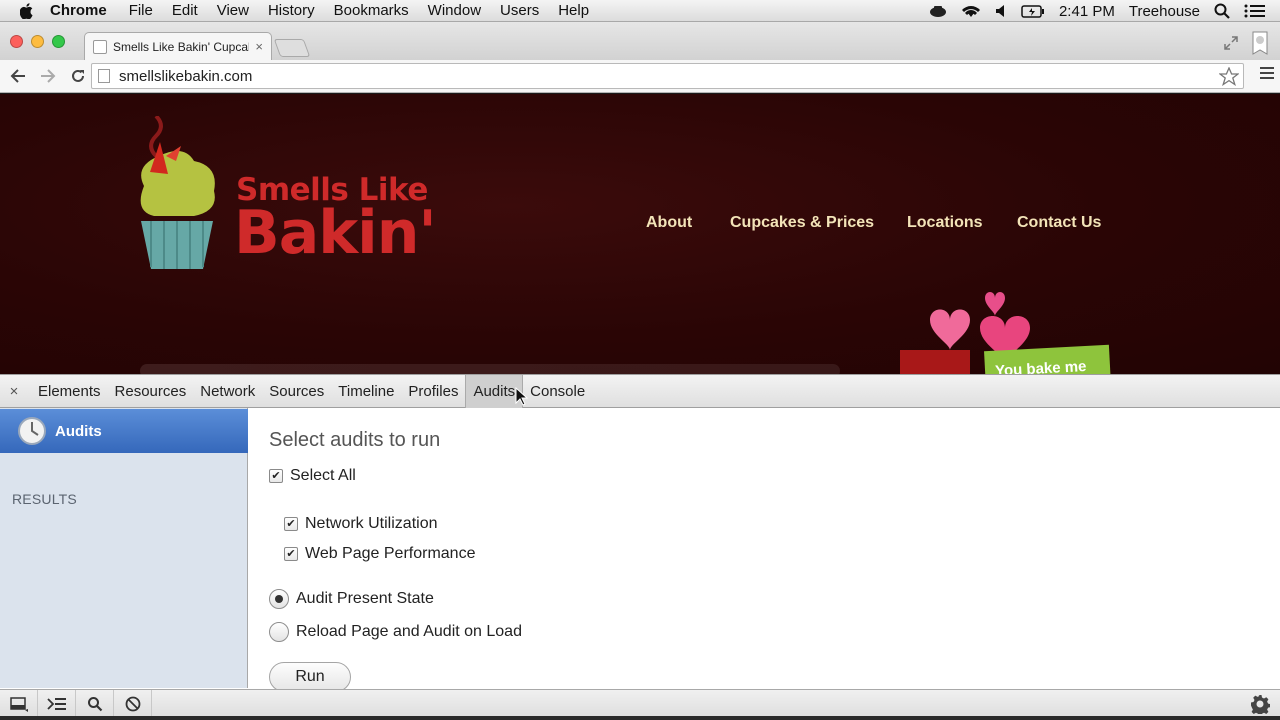 The height and width of the screenshot is (720, 1280). Describe the element at coordinates (1033, 11) in the screenshot. I see `battery-icon` at that location.